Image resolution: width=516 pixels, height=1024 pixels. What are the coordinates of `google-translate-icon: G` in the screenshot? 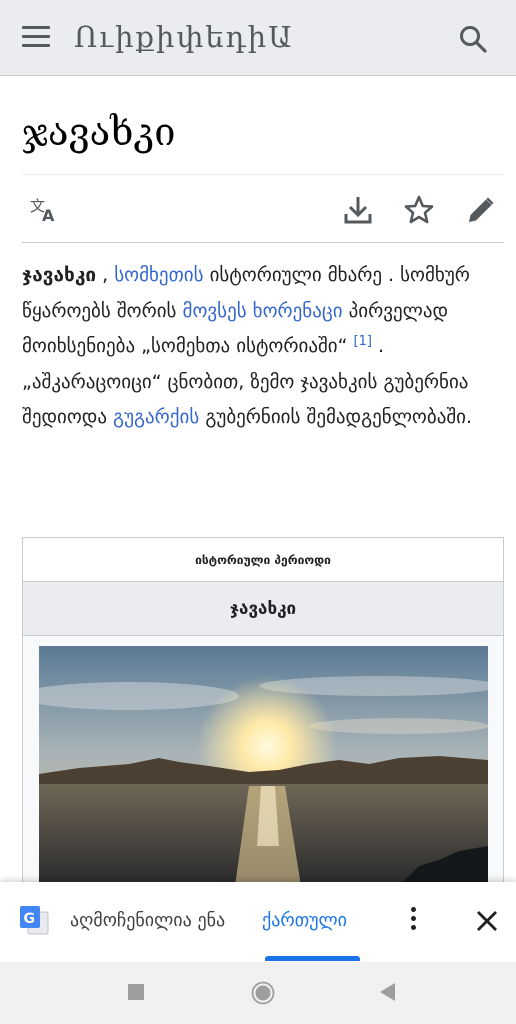 It's located at (34, 920).